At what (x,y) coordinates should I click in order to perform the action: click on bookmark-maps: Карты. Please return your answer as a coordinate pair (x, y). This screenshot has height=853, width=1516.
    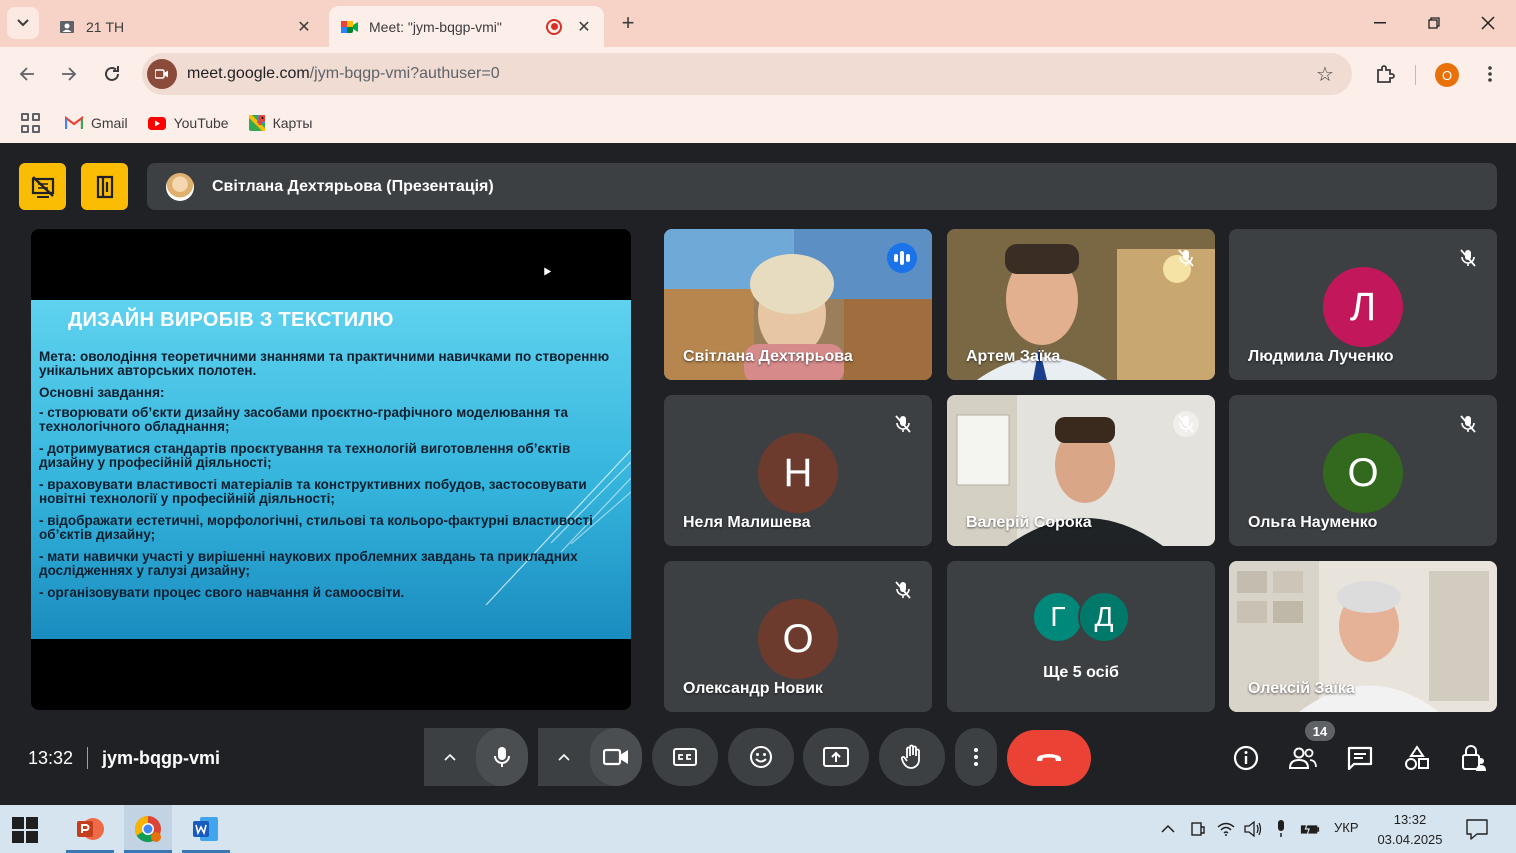
    Looking at the image, I should click on (280, 123).